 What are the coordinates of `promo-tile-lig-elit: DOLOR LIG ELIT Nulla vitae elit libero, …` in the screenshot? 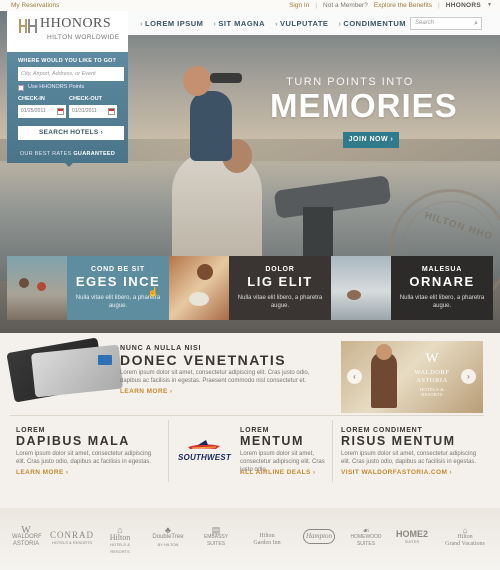 It's located at (280, 288).